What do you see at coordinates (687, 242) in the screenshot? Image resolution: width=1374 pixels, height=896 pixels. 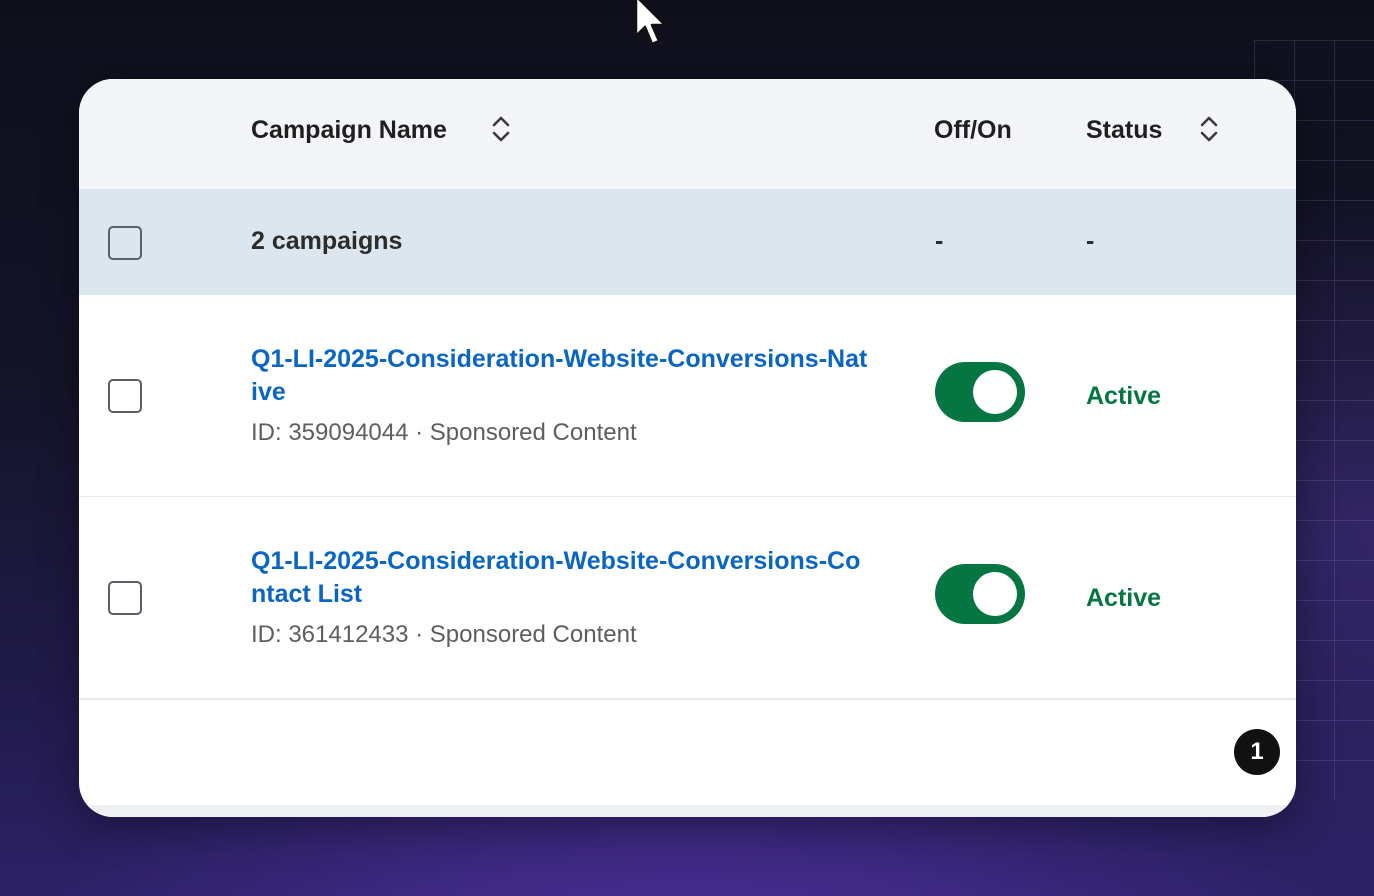 I see `summary-row: 2 campaigns - -` at bounding box center [687, 242].